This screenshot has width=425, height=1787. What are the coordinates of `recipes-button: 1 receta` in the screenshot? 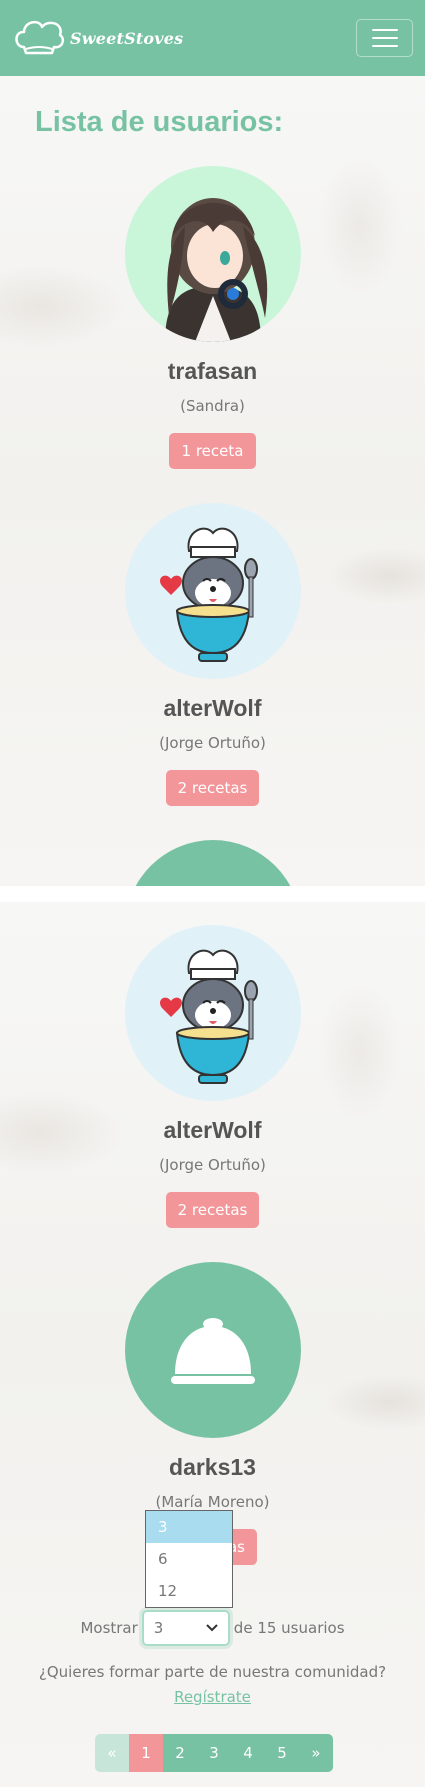 It's located at (212, 451).